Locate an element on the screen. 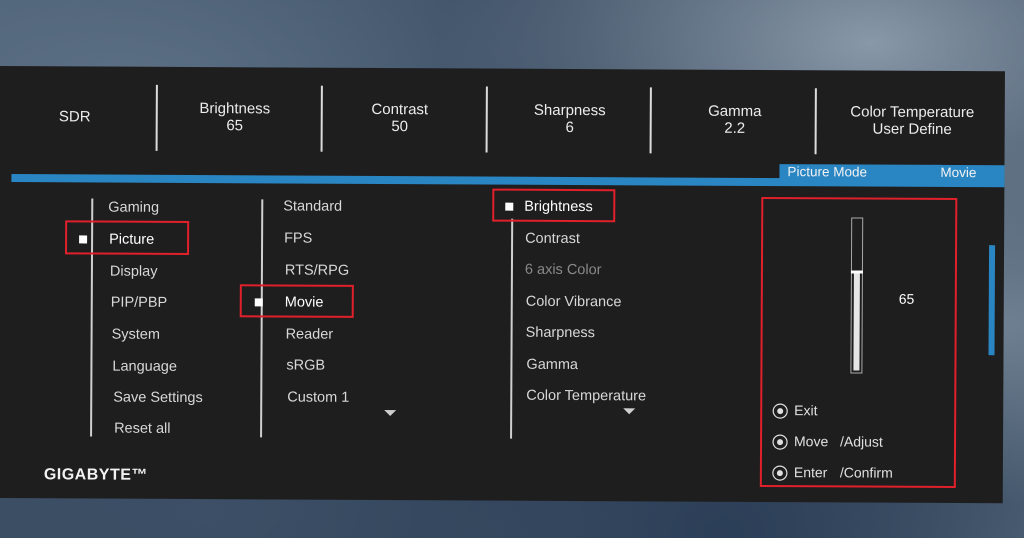  top-sharpness-label: Sharpness is located at coordinates (569, 110).